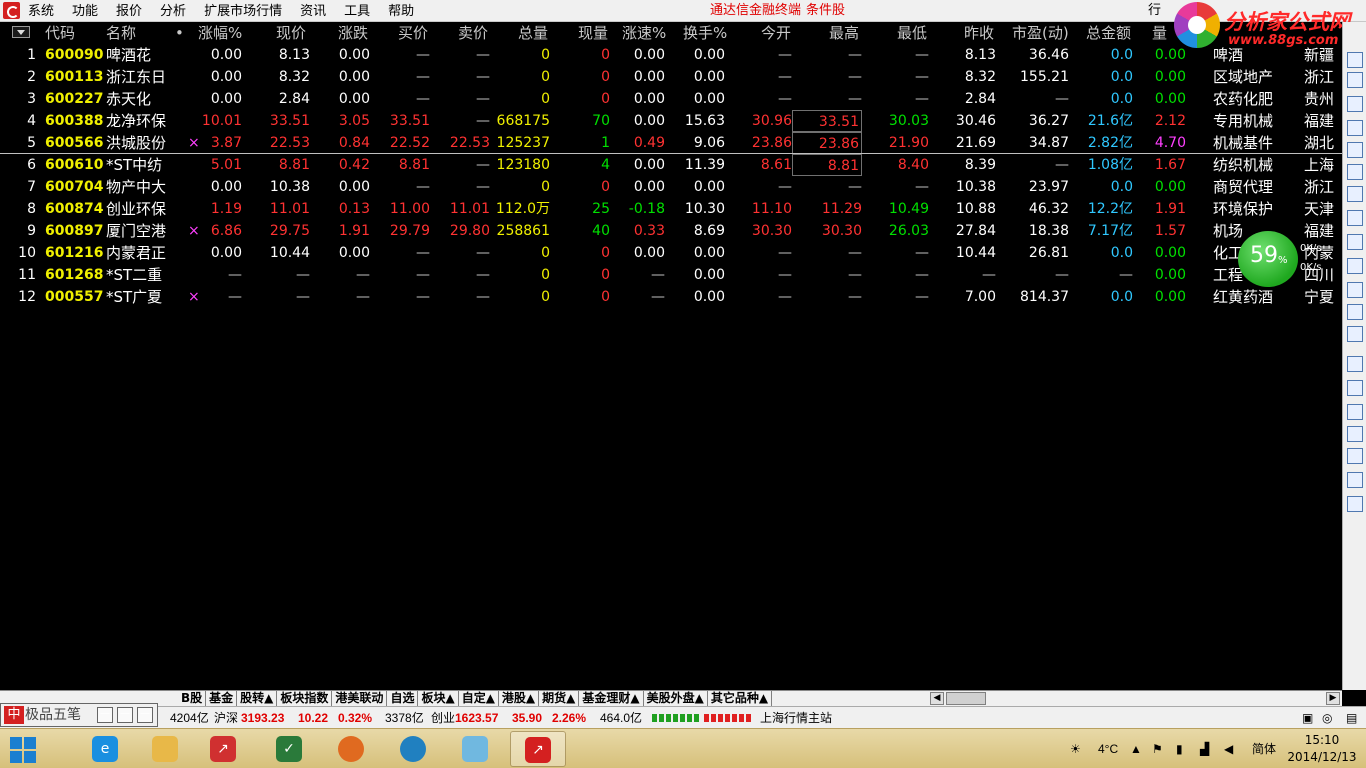 This screenshot has height=768, width=1366. Describe the element at coordinates (1108, 748) in the screenshot. I see `temperature: 4°C` at that location.